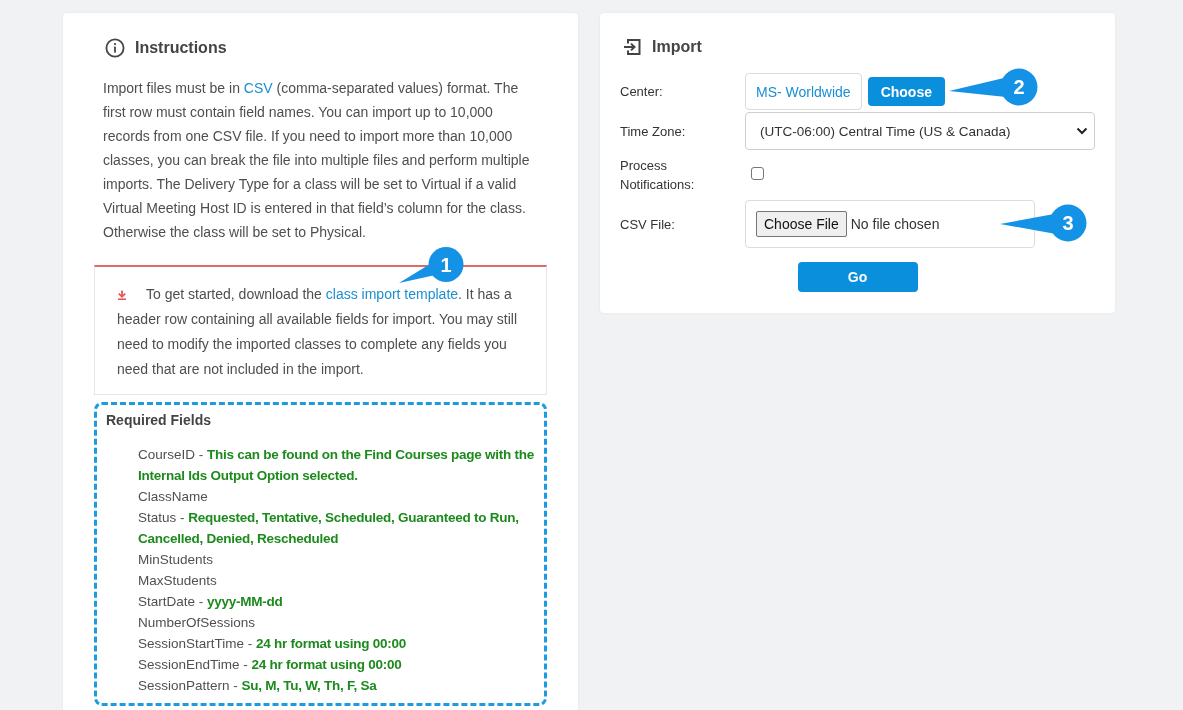 This screenshot has height=710, width=1183. Describe the element at coordinates (392, 294) in the screenshot. I see `template-link: class import template` at that location.